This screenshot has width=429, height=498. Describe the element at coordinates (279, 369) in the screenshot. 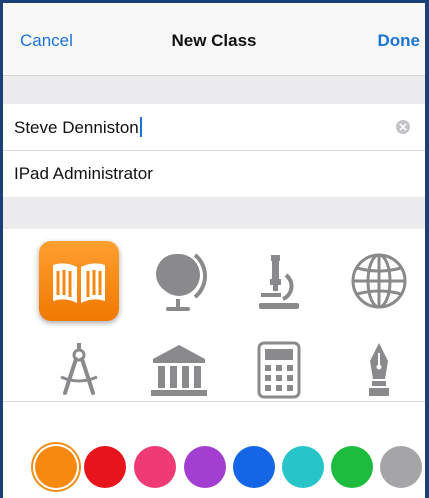

I see `calculator-icon` at that location.